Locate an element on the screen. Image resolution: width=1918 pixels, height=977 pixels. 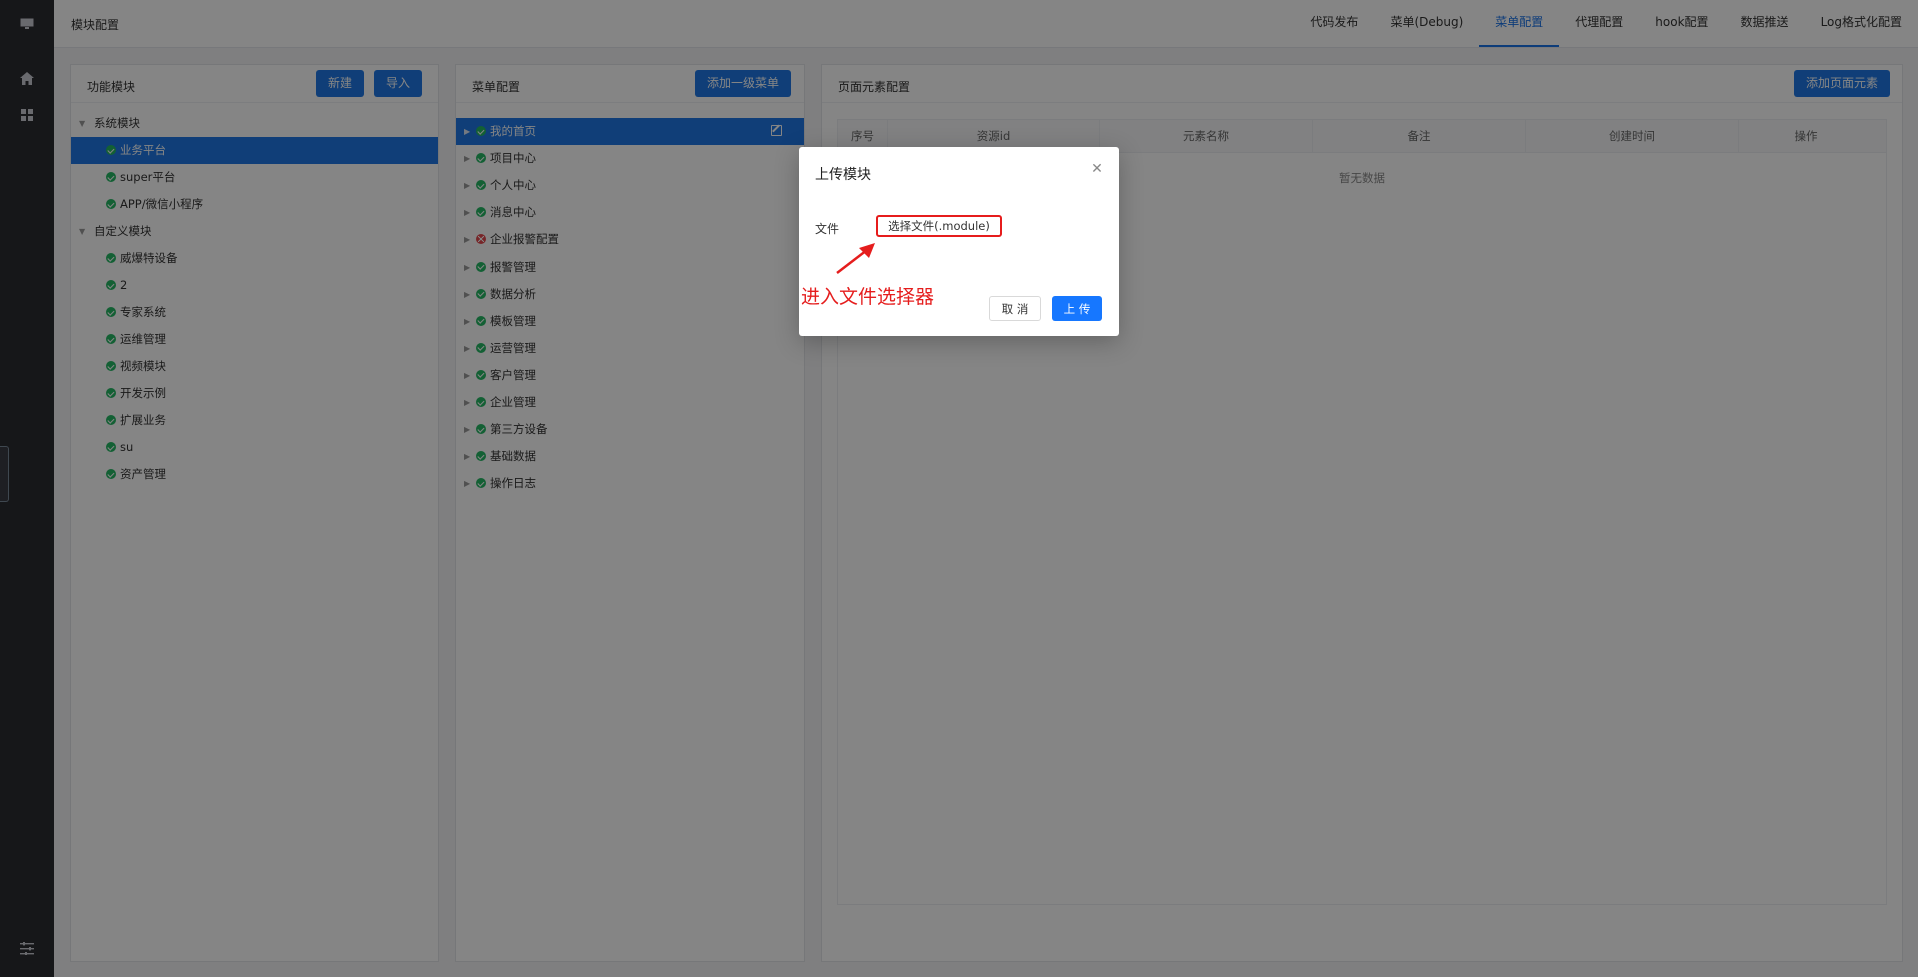
annotation-arrow-icon is located at coordinates (855, 258).